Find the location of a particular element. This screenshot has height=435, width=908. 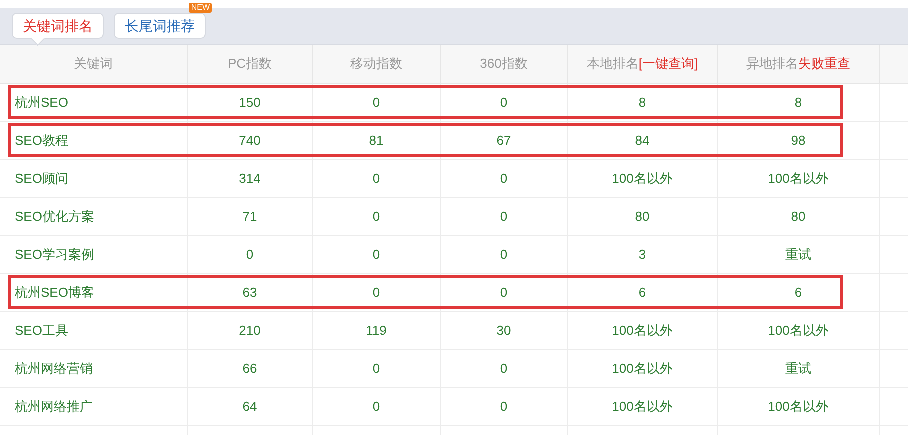

table-cell-text: 杭州网络营销 is located at coordinates (54, 369).